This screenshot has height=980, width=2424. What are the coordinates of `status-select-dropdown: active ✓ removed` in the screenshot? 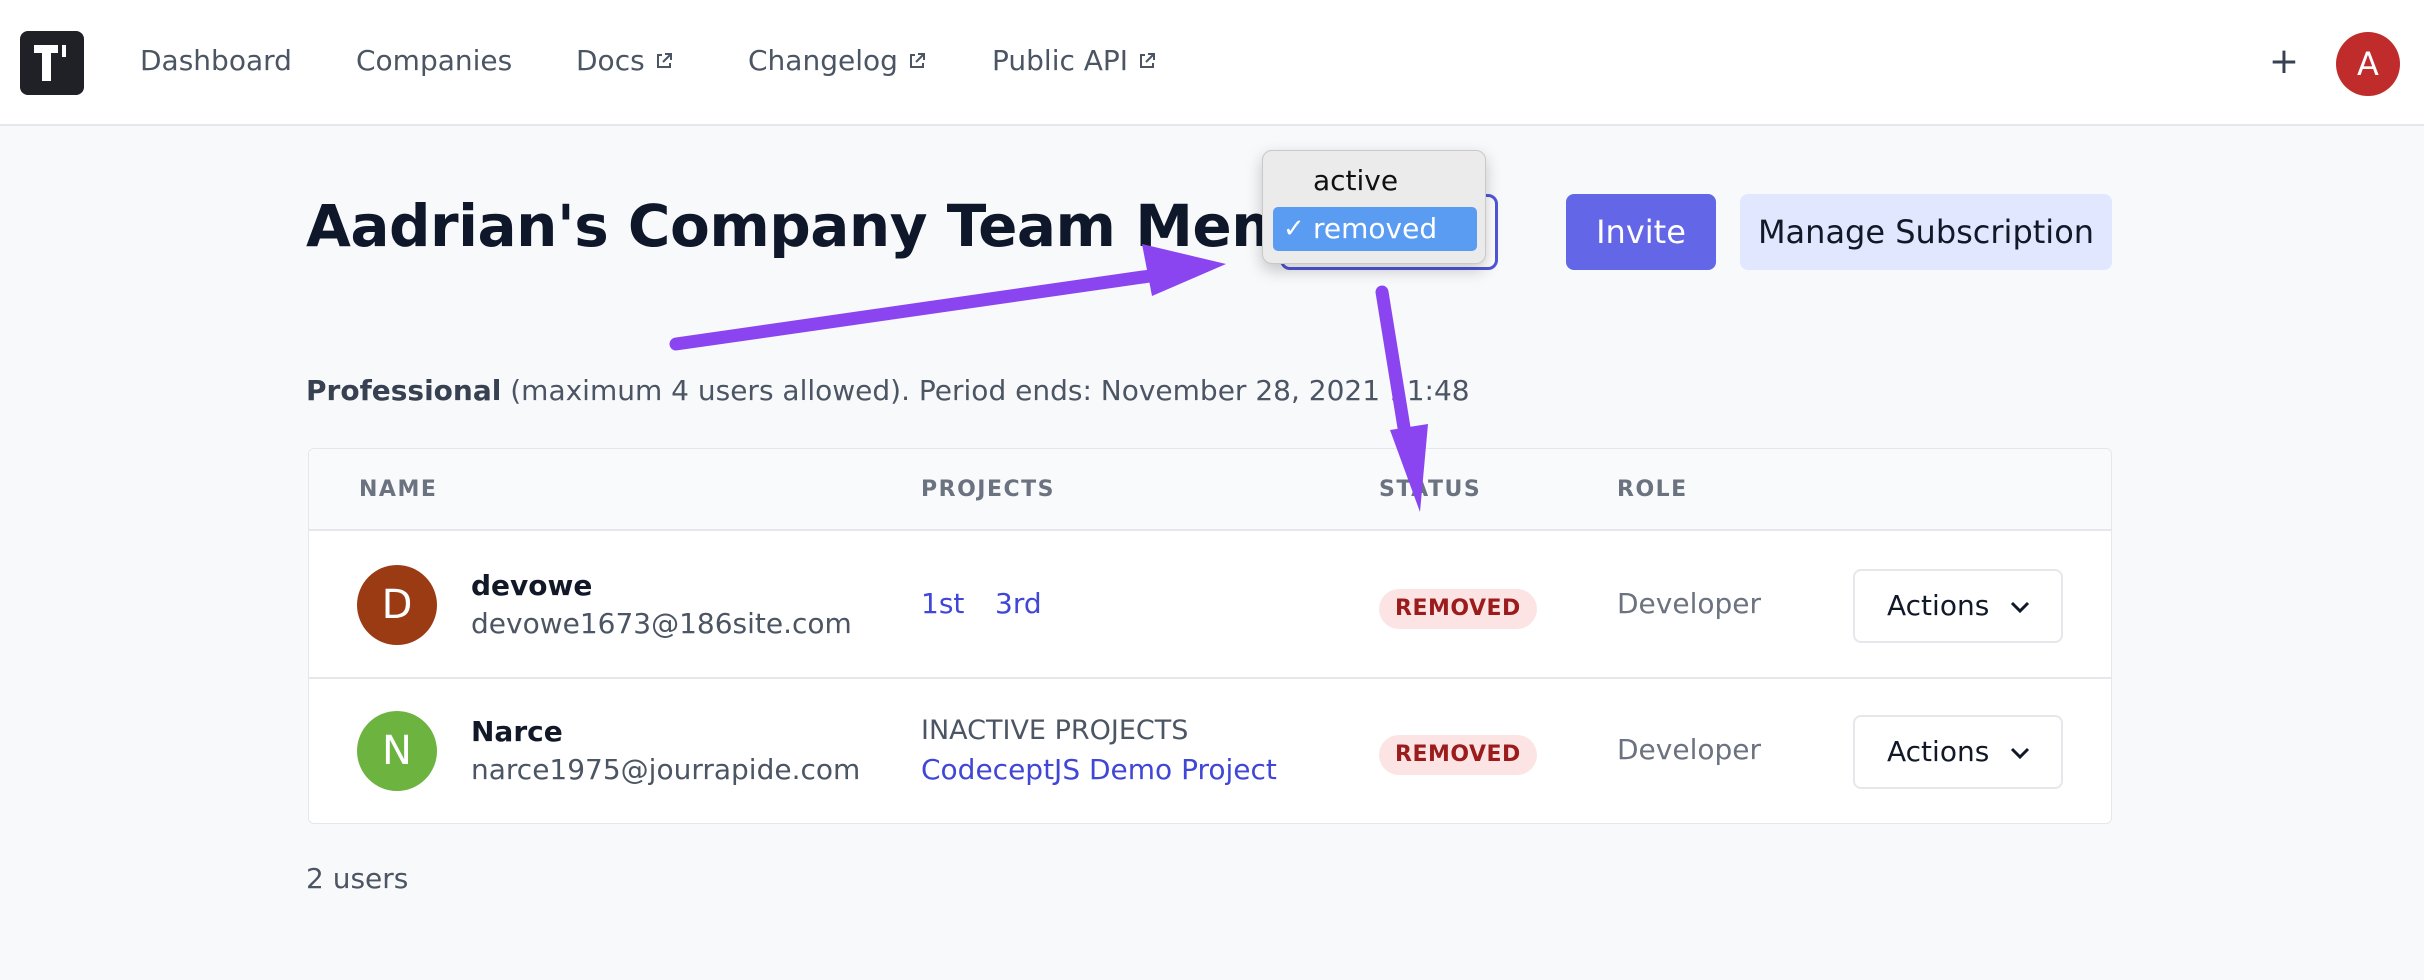 It's located at (1374, 207).